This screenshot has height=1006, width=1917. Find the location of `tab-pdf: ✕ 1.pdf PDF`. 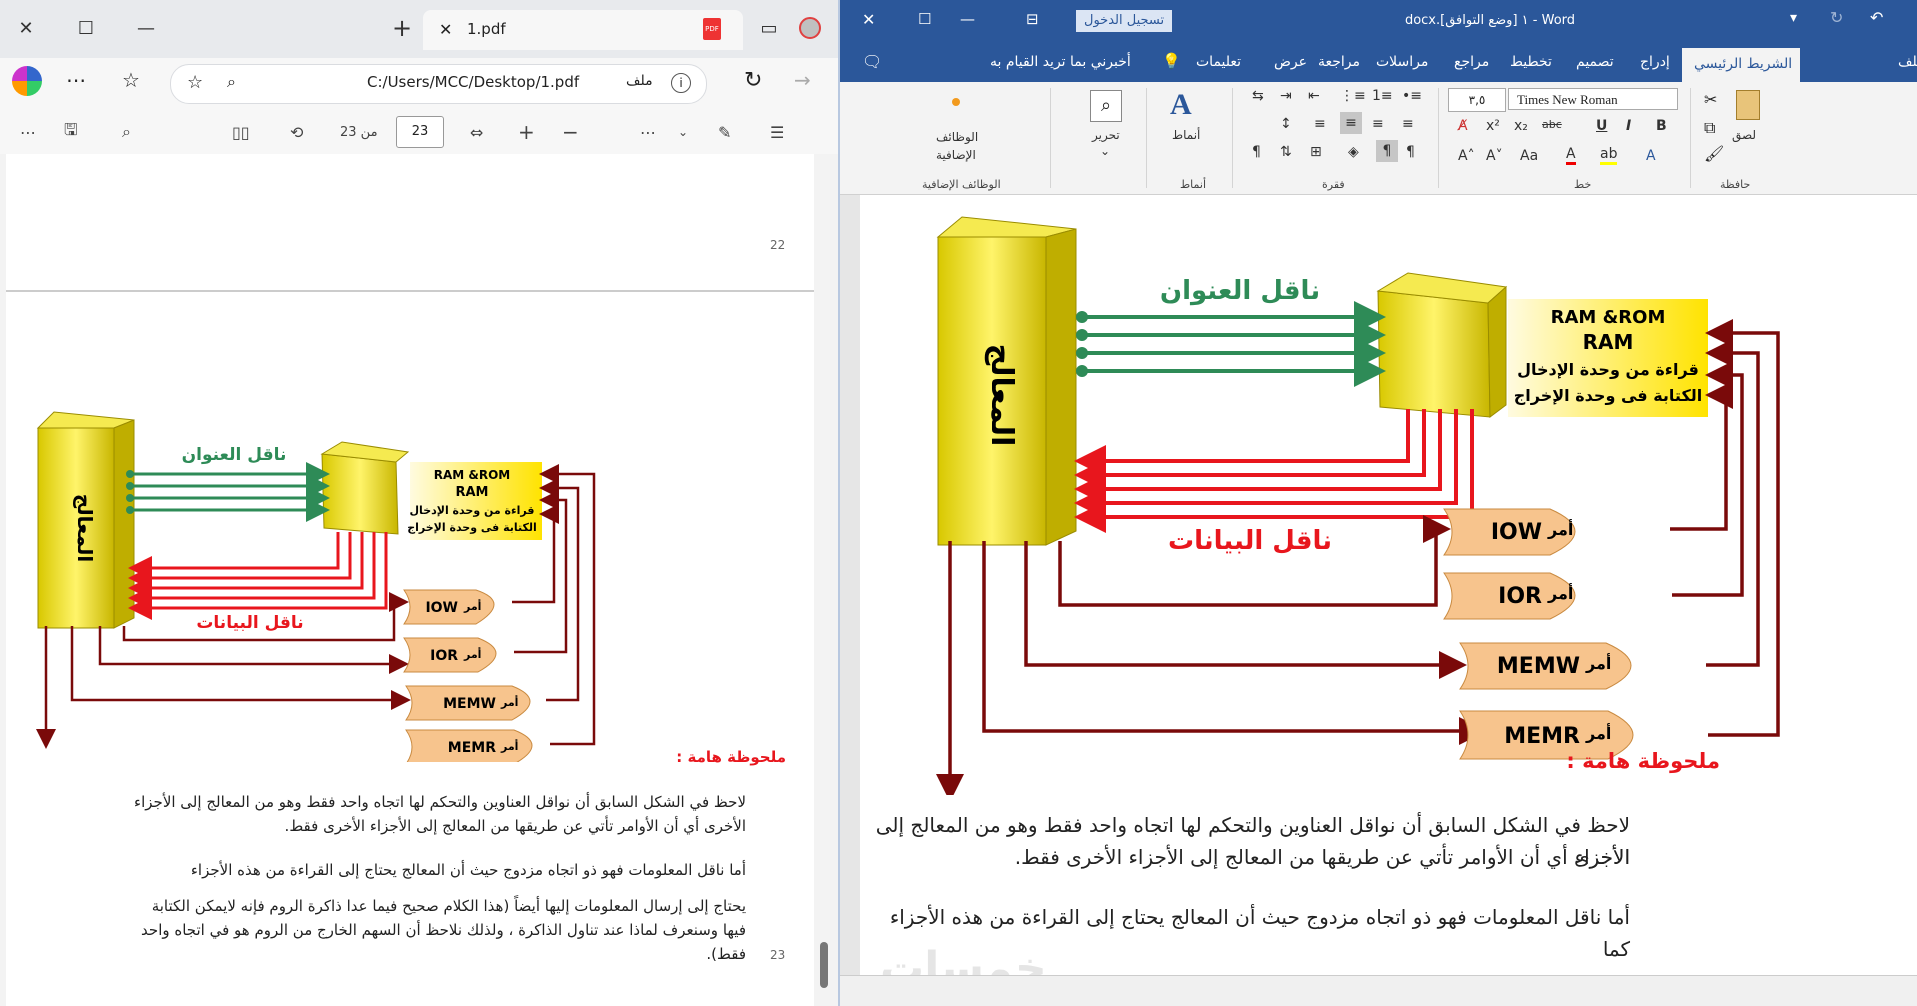

tab-pdf: ✕ 1.pdf PDF is located at coordinates (583, 30).